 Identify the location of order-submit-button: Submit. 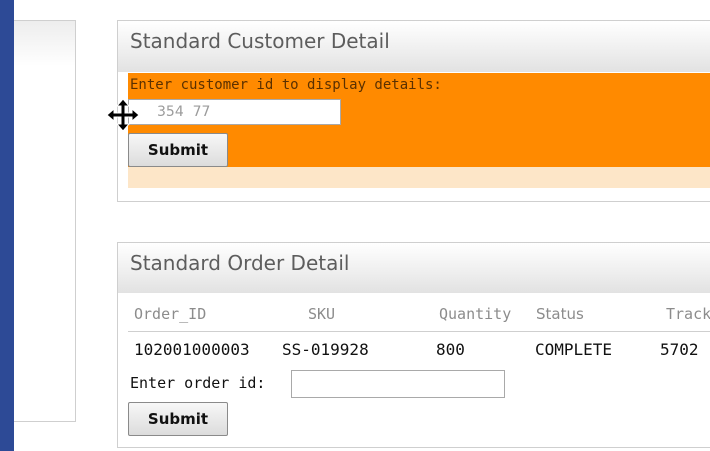
(178, 419).